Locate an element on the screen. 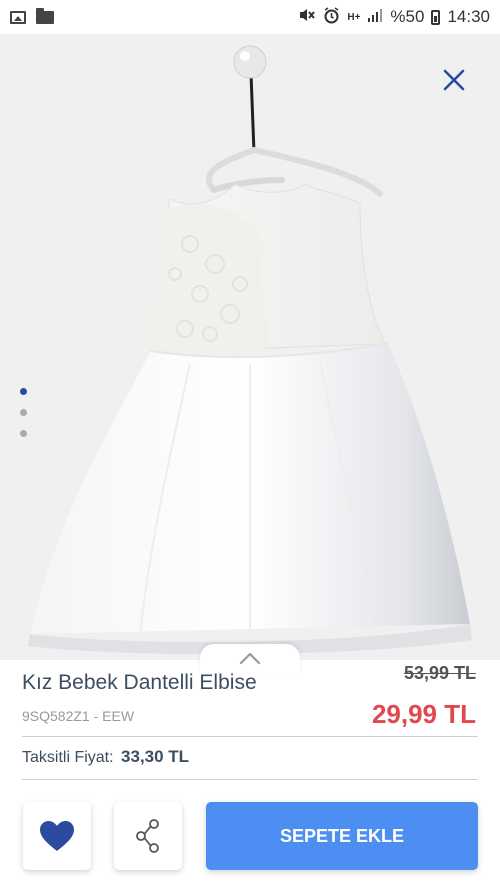 The height and width of the screenshot is (888, 500). heart-icon is located at coordinates (57, 836).